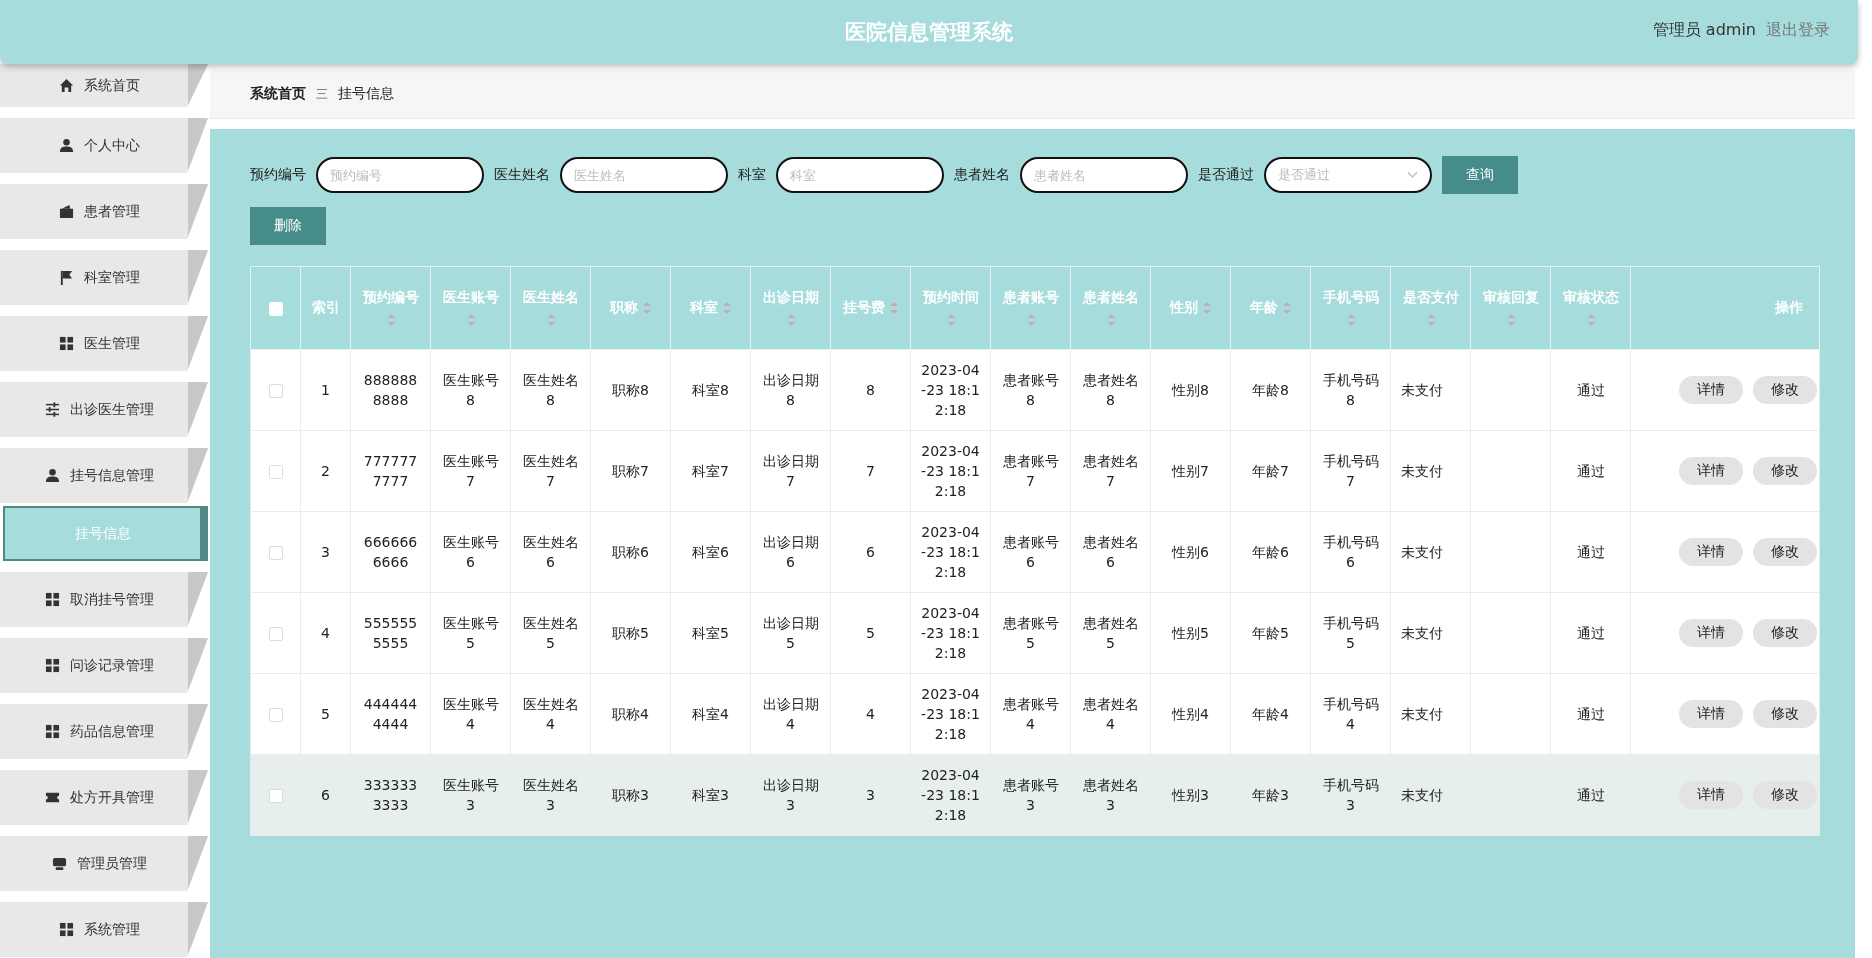  What do you see at coordinates (550, 390) in the screenshot?
I see `table-cell: 医生姓名8` at bounding box center [550, 390].